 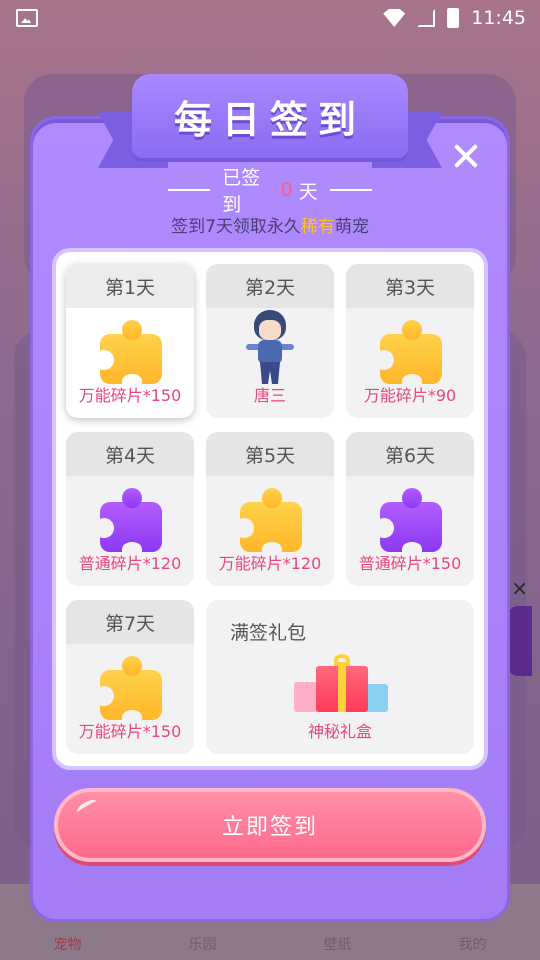 I want to click on signed-count: 0, so click(x=286, y=190).